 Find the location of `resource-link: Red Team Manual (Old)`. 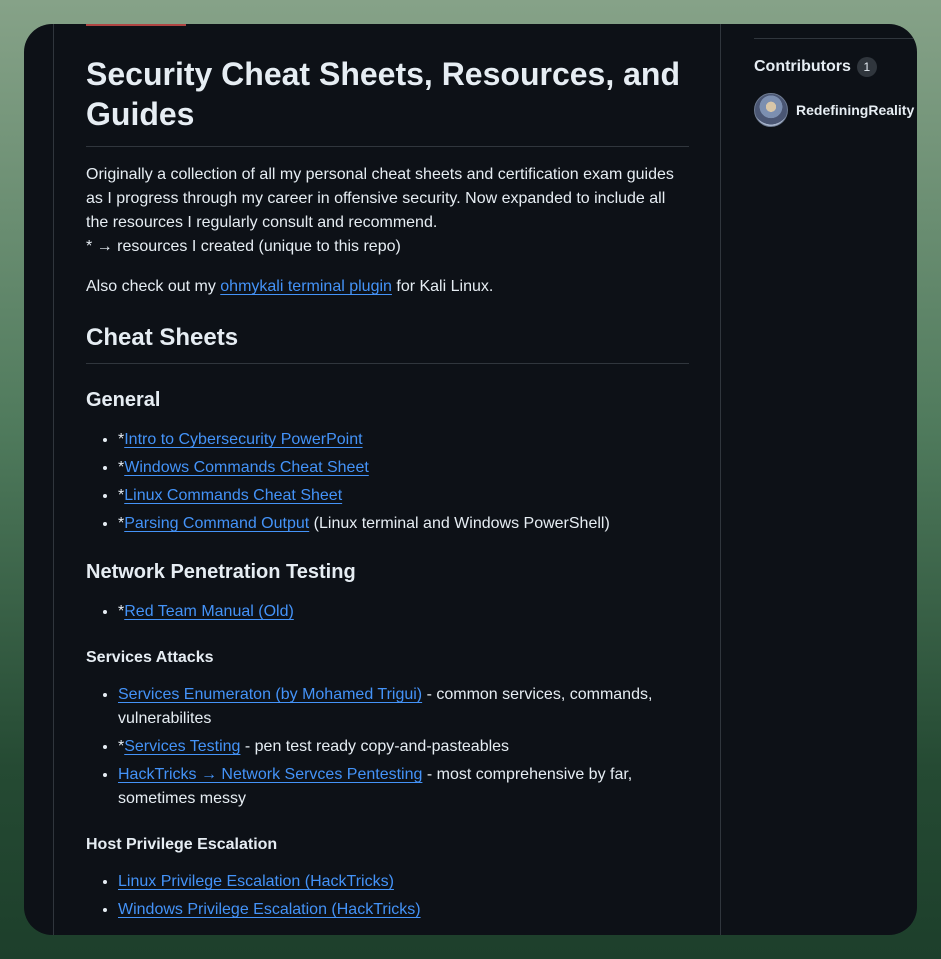

resource-link: Red Team Manual (Old) is located at coordinates (209, 611).